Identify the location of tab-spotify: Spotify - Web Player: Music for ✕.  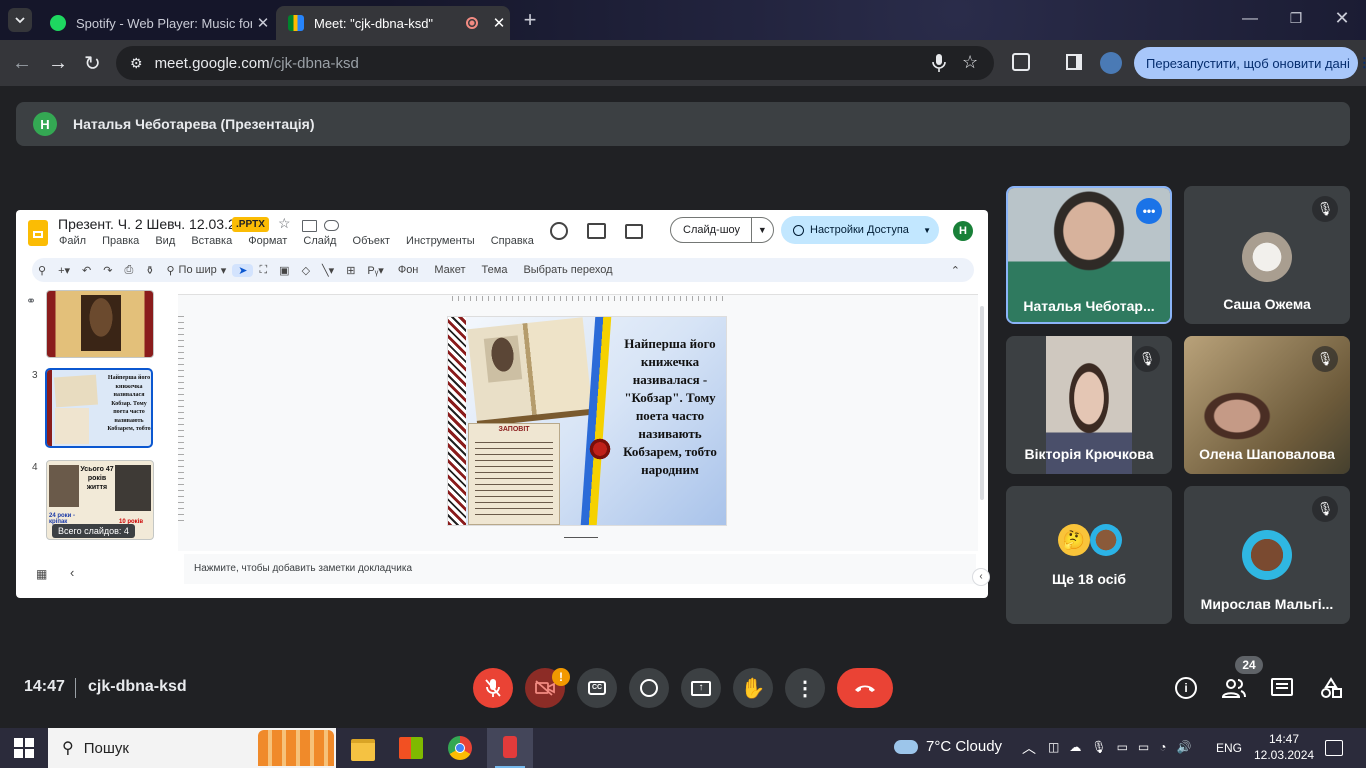
(156, 23).